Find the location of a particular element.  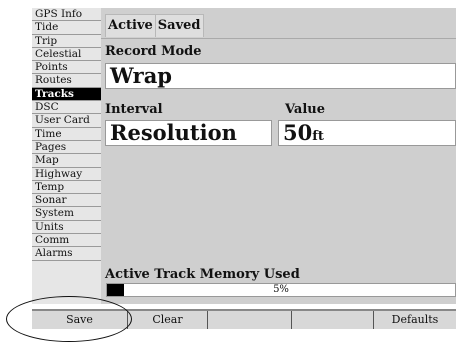

sidebar-item-time: Time is located at coordinates (66, 134).